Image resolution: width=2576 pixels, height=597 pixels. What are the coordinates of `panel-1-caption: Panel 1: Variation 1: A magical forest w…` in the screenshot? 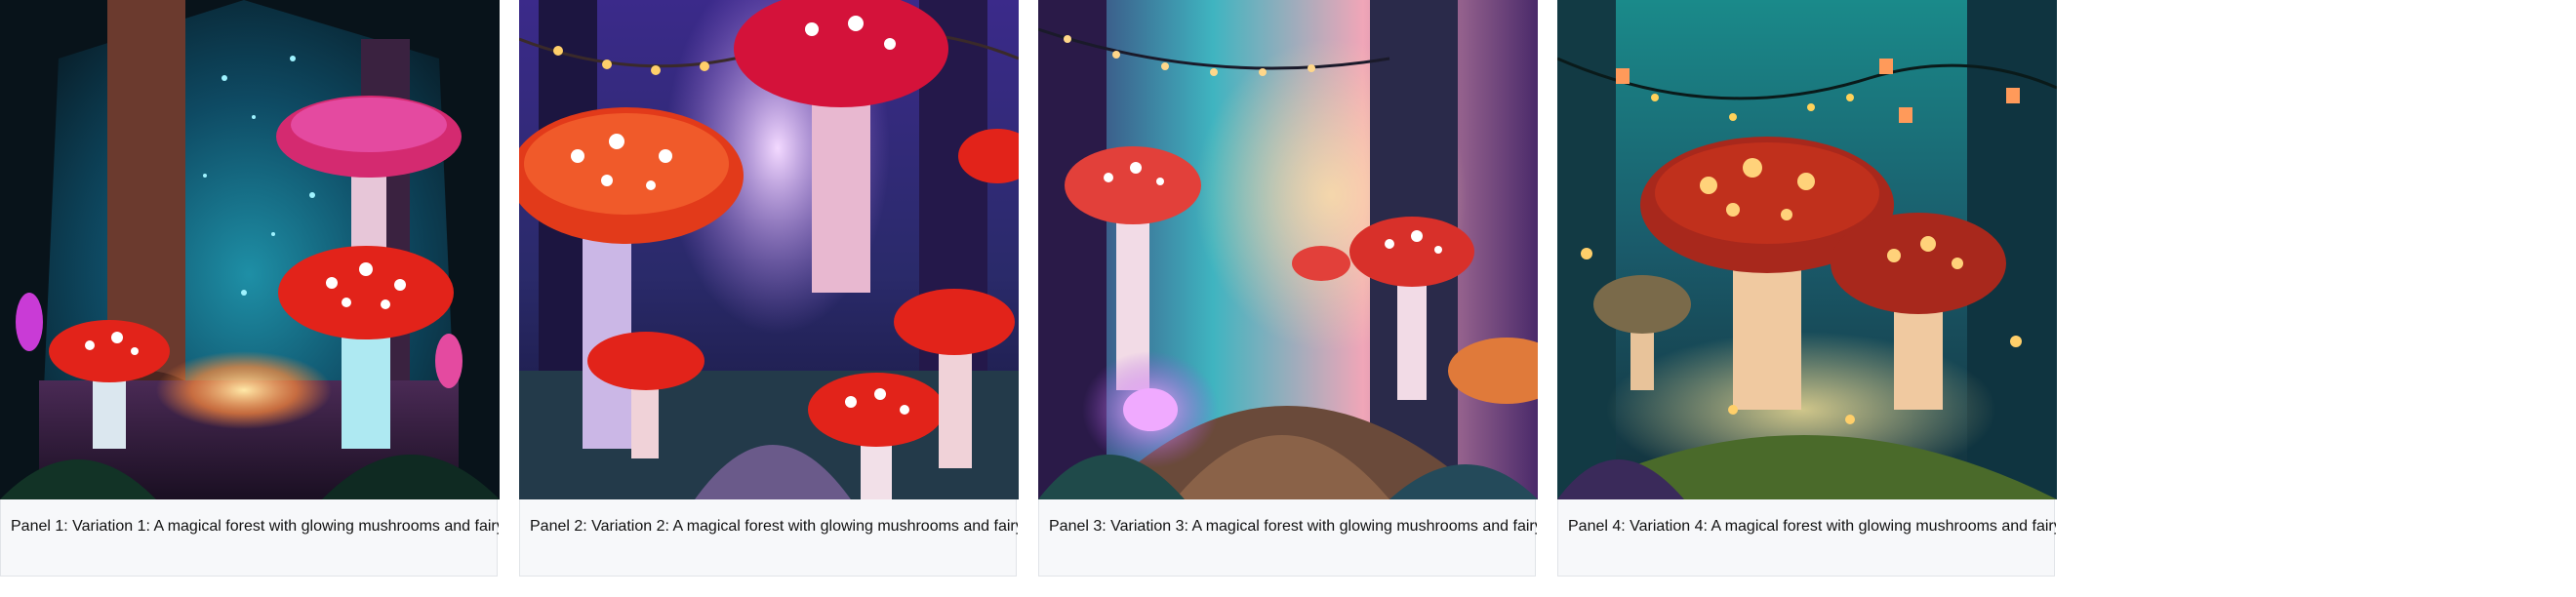 It's located at (255, 526).